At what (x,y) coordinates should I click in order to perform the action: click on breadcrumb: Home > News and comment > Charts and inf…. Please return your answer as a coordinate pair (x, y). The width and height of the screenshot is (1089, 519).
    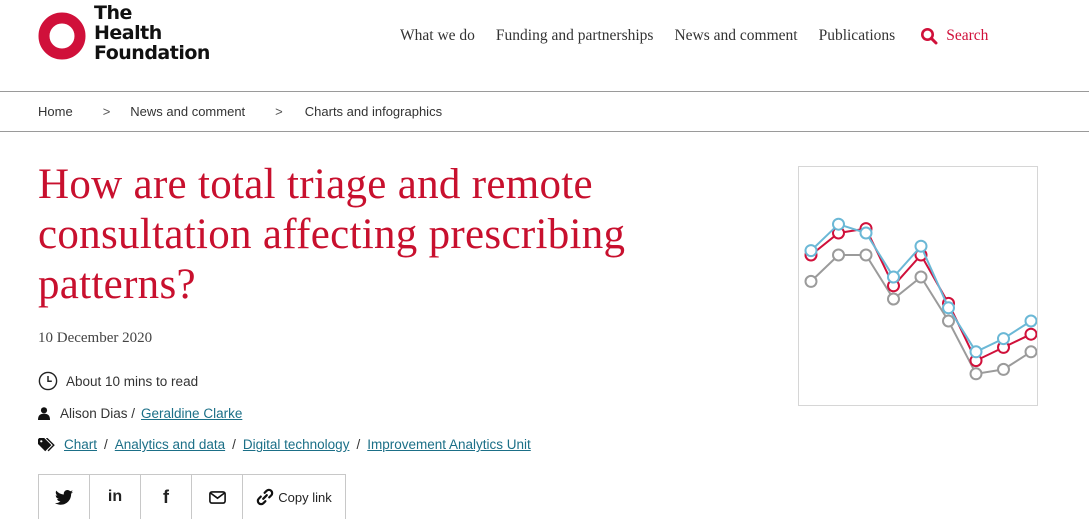
    Looking at the image, I should click on (240, 111).